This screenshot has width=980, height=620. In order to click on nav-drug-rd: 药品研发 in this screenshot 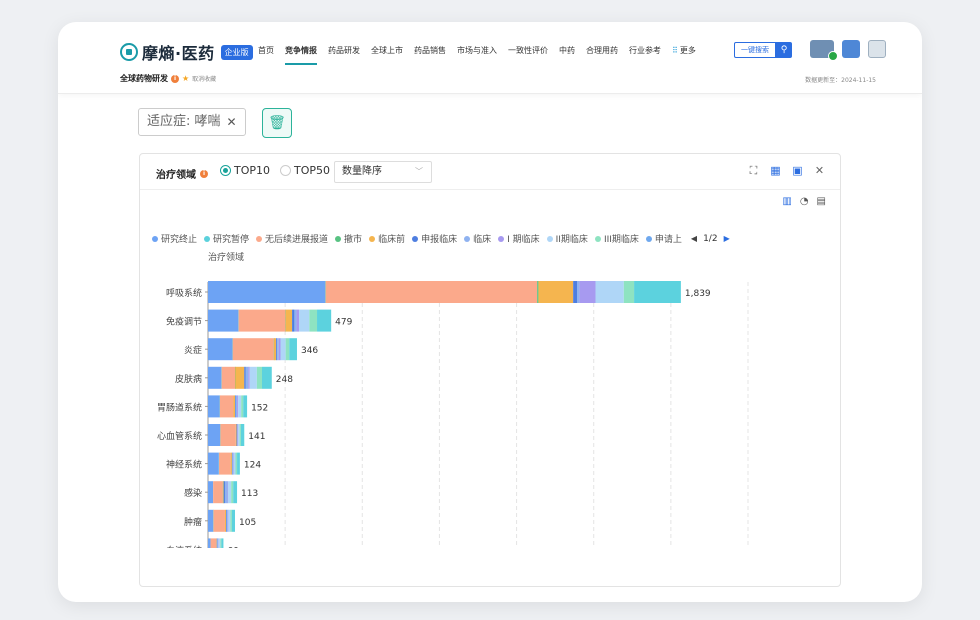, I will do `click(344, 55)`.